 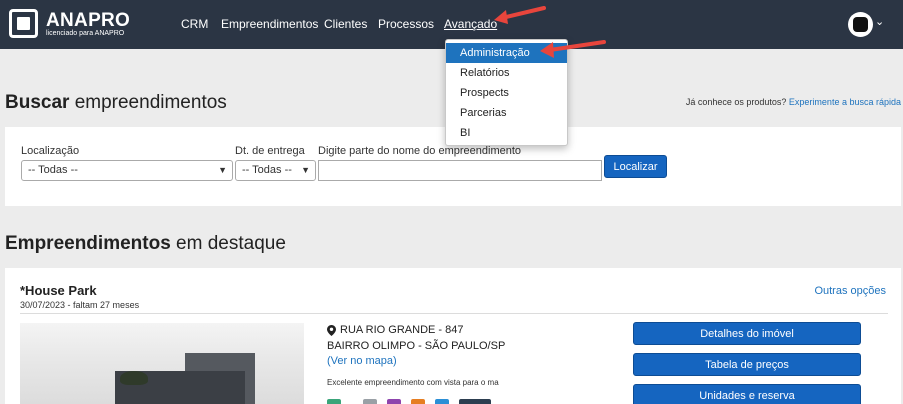 What do you see at coordinates (145, 243) in the screenshot?
I see `featured-section-title: Empreendimentos em destaque` at bounding box center [145, 243].